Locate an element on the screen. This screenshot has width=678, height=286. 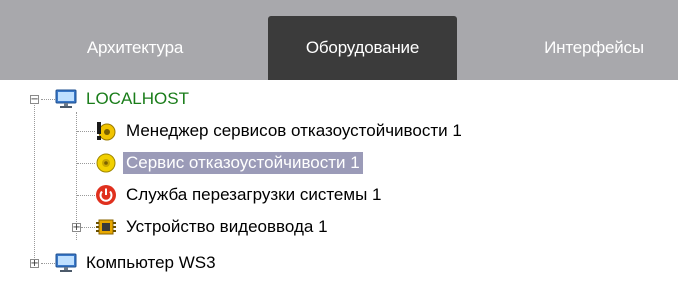
failover-service-icon is located at coordinates (106, 163).